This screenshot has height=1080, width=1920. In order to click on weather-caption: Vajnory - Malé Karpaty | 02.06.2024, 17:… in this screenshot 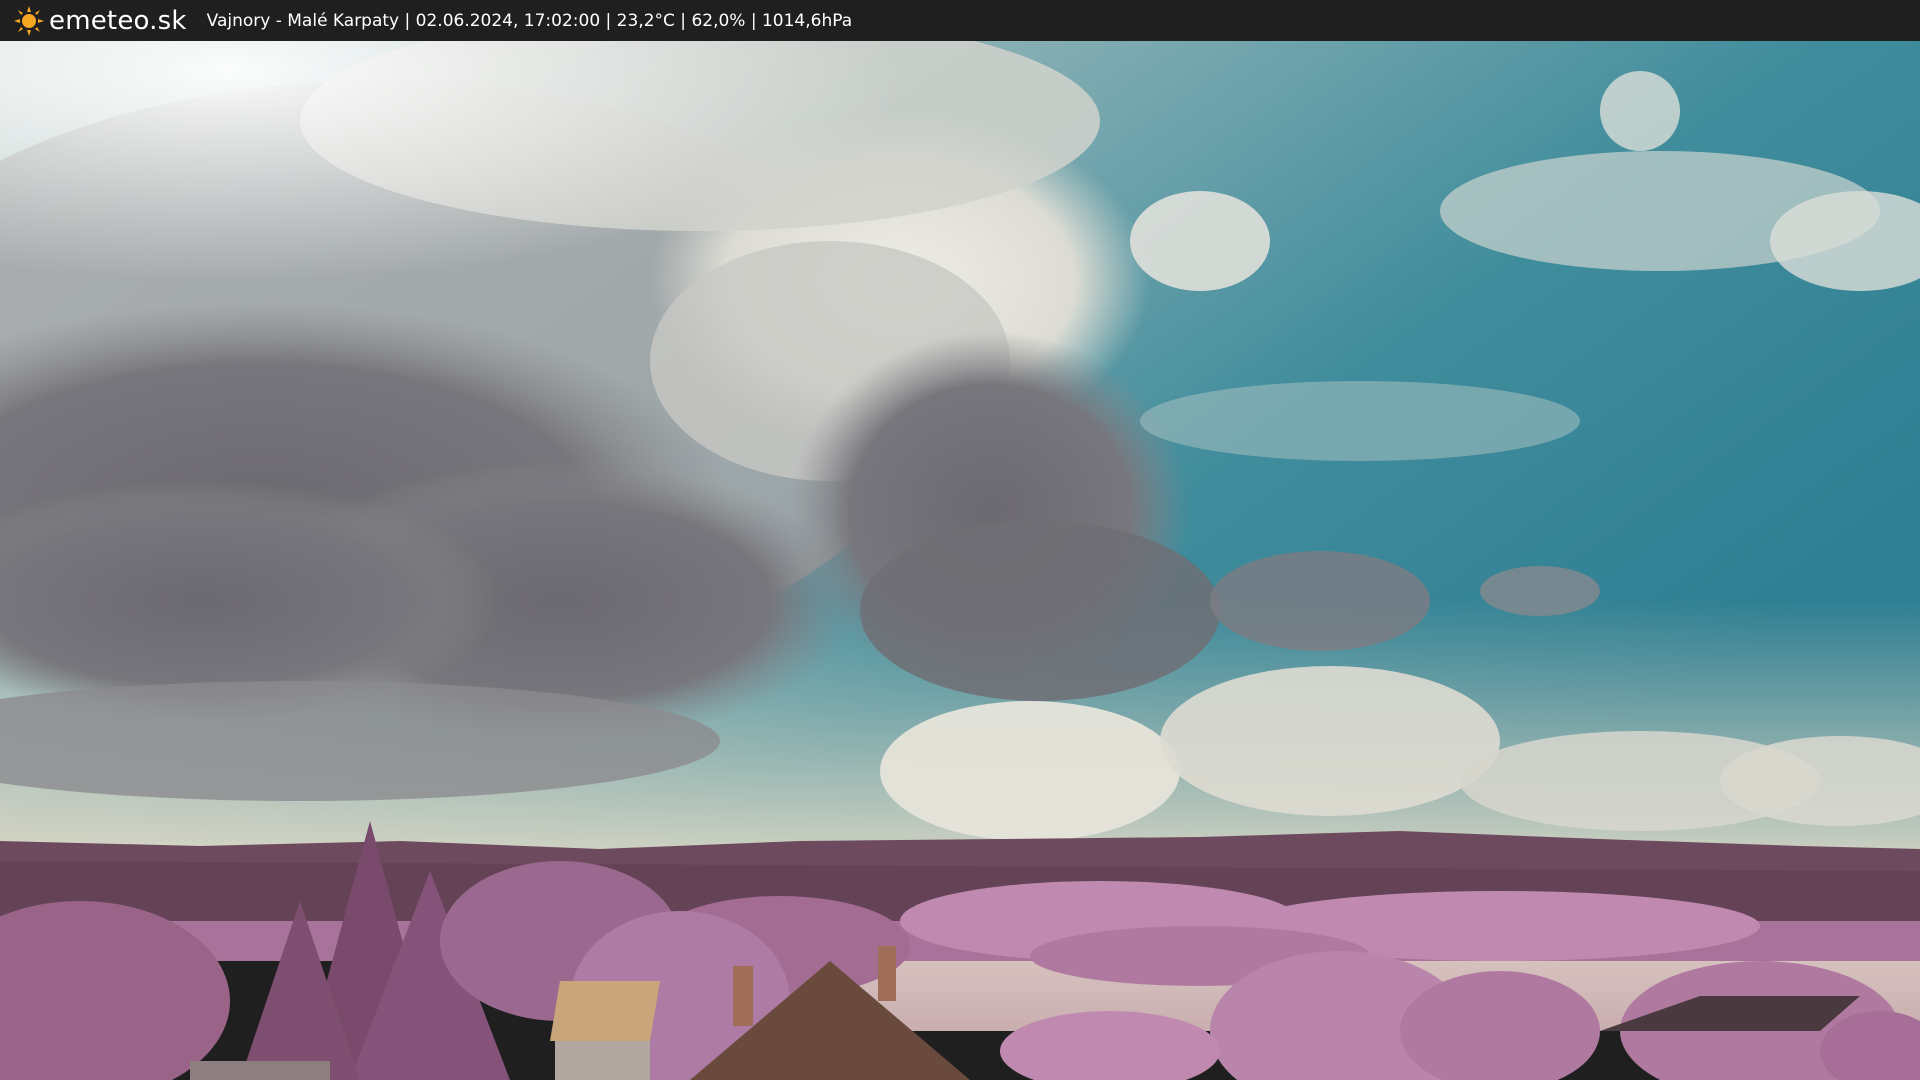, I will do `click(529, 20)`.